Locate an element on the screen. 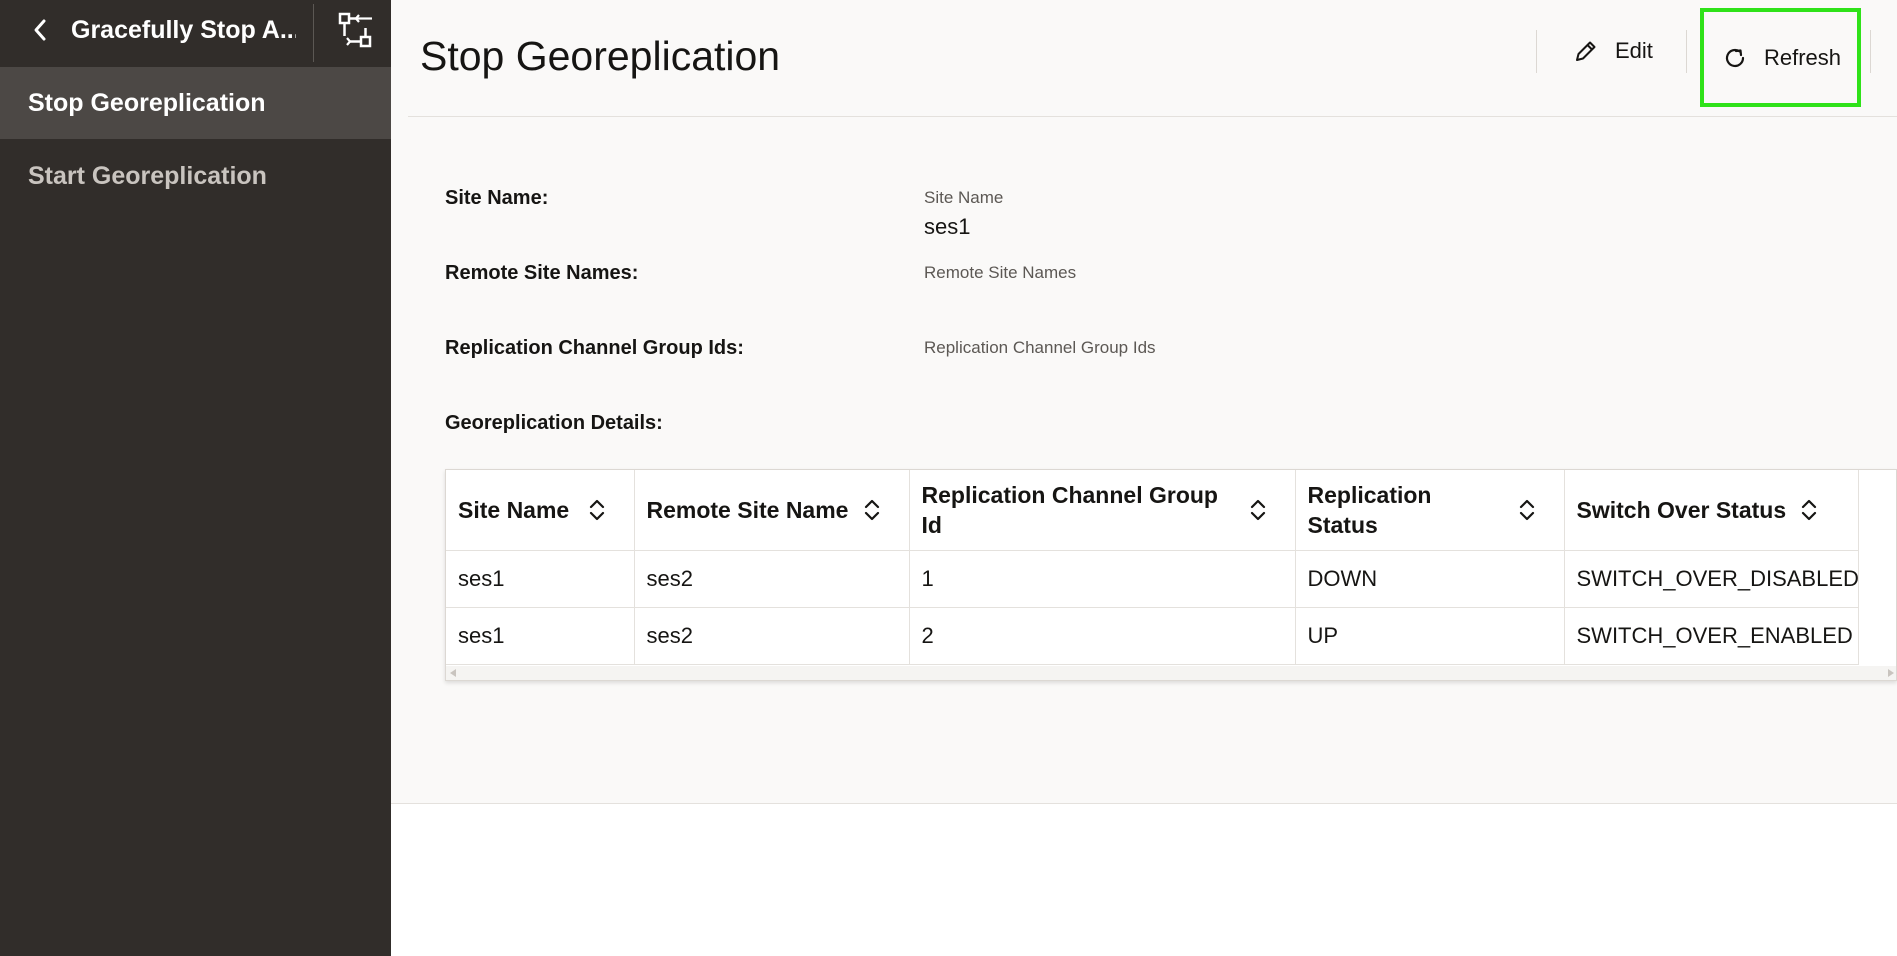  column-header-label: Switch Over Status is located at coordinates (1681, 509).